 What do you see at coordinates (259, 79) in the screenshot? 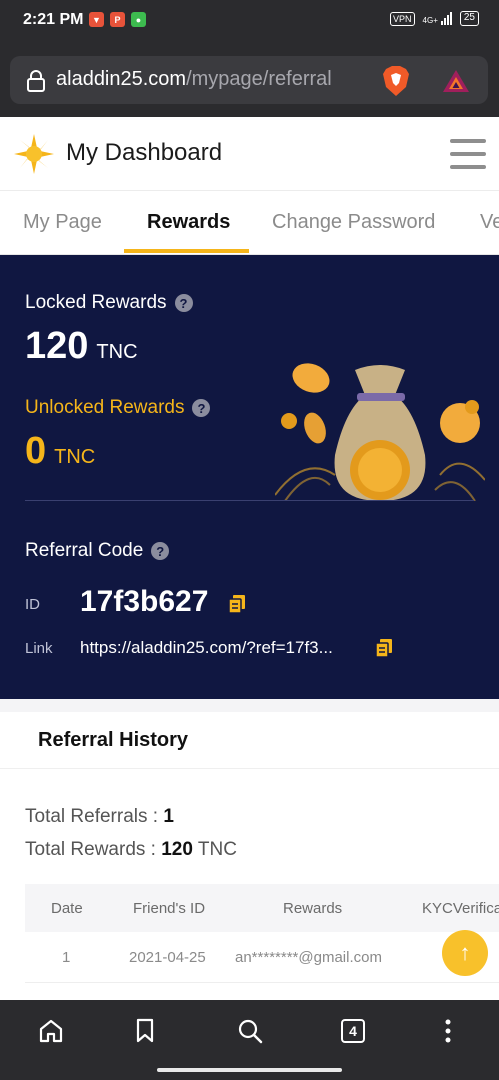
I see `url-path: /mypage/referral` at bounding box center [259, 79].